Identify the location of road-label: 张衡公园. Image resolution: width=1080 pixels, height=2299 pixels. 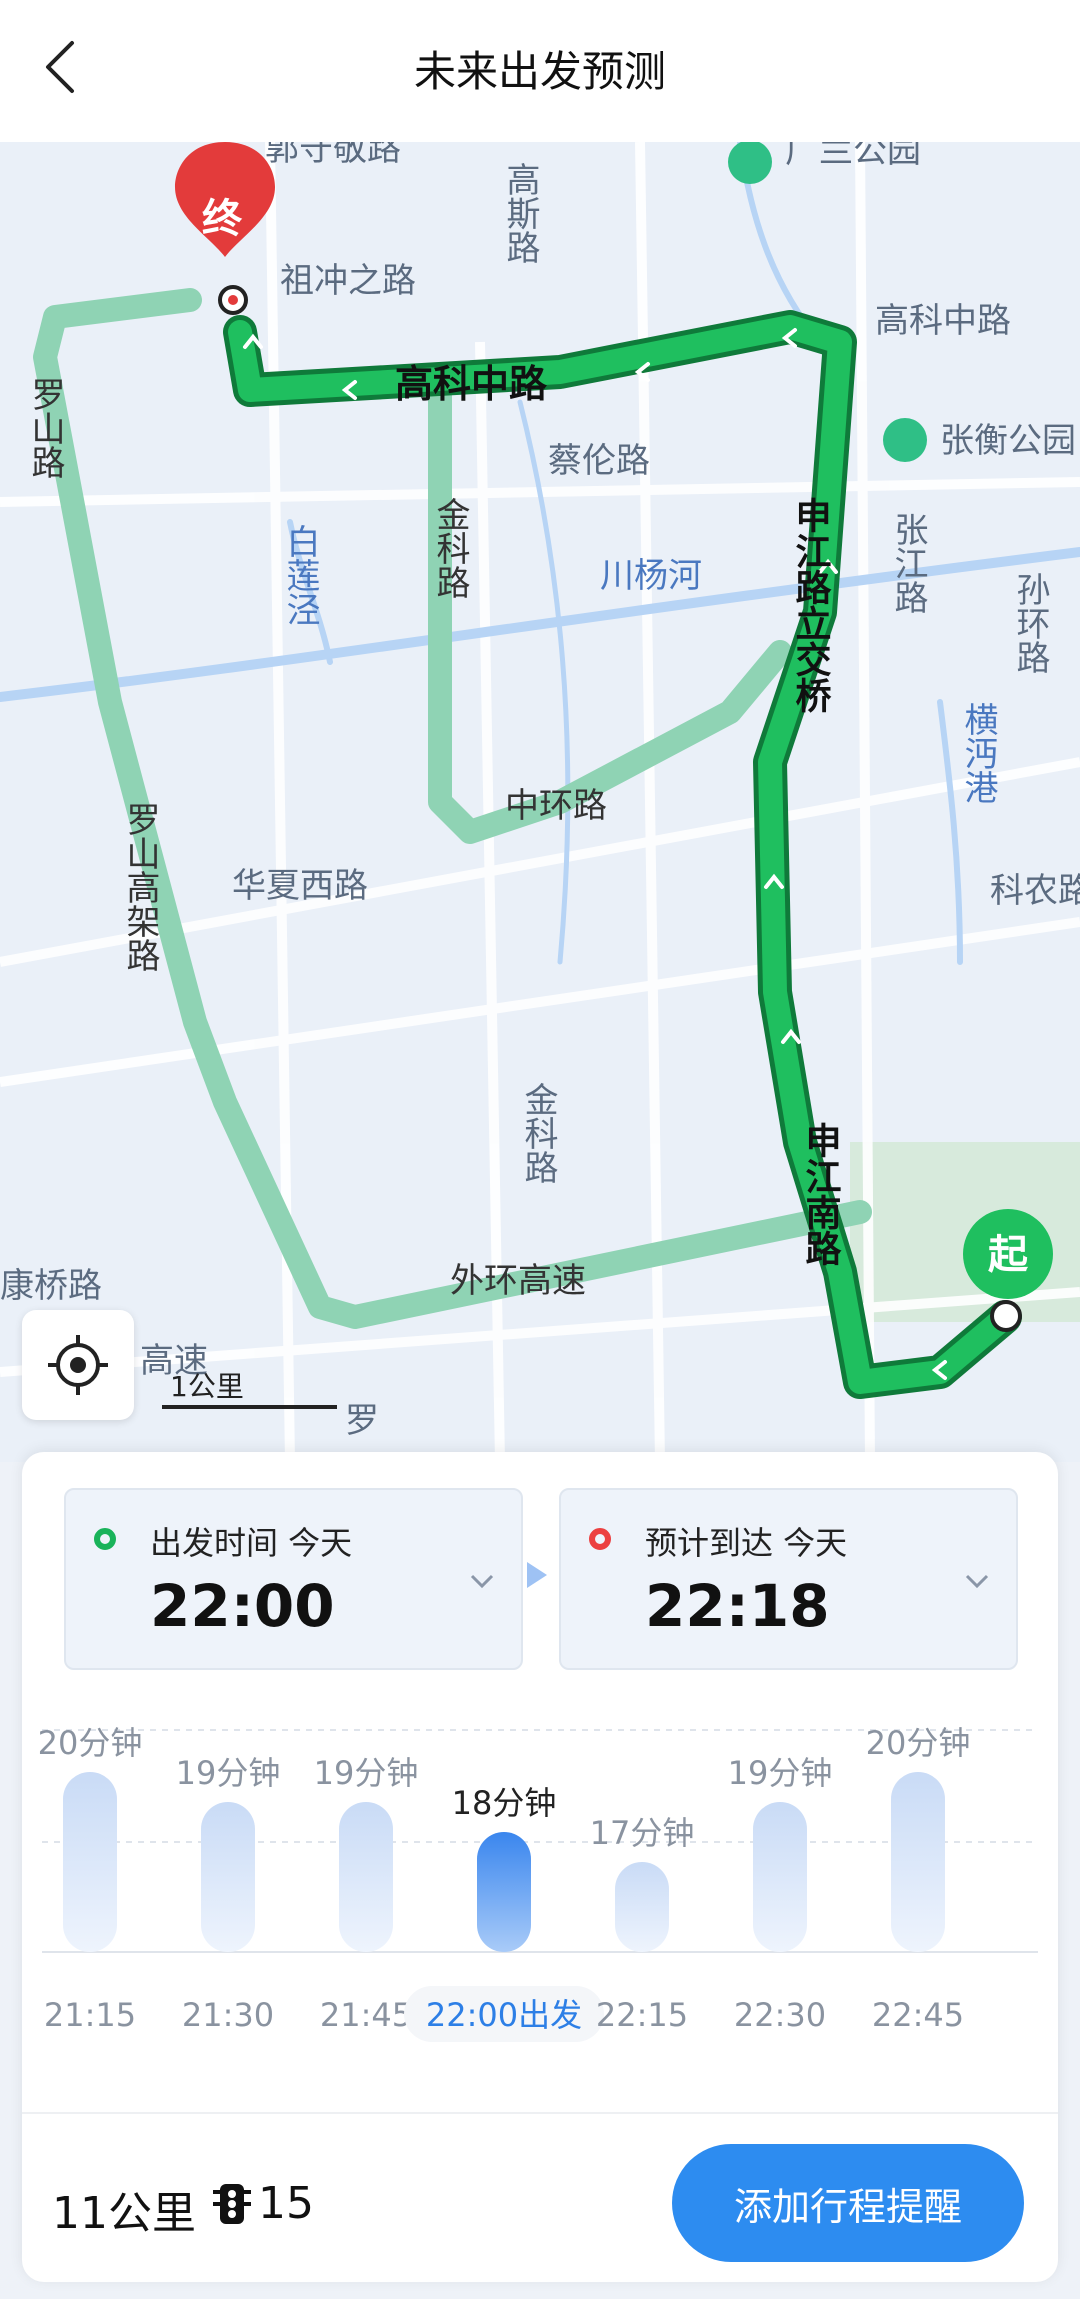
(1008, 441).